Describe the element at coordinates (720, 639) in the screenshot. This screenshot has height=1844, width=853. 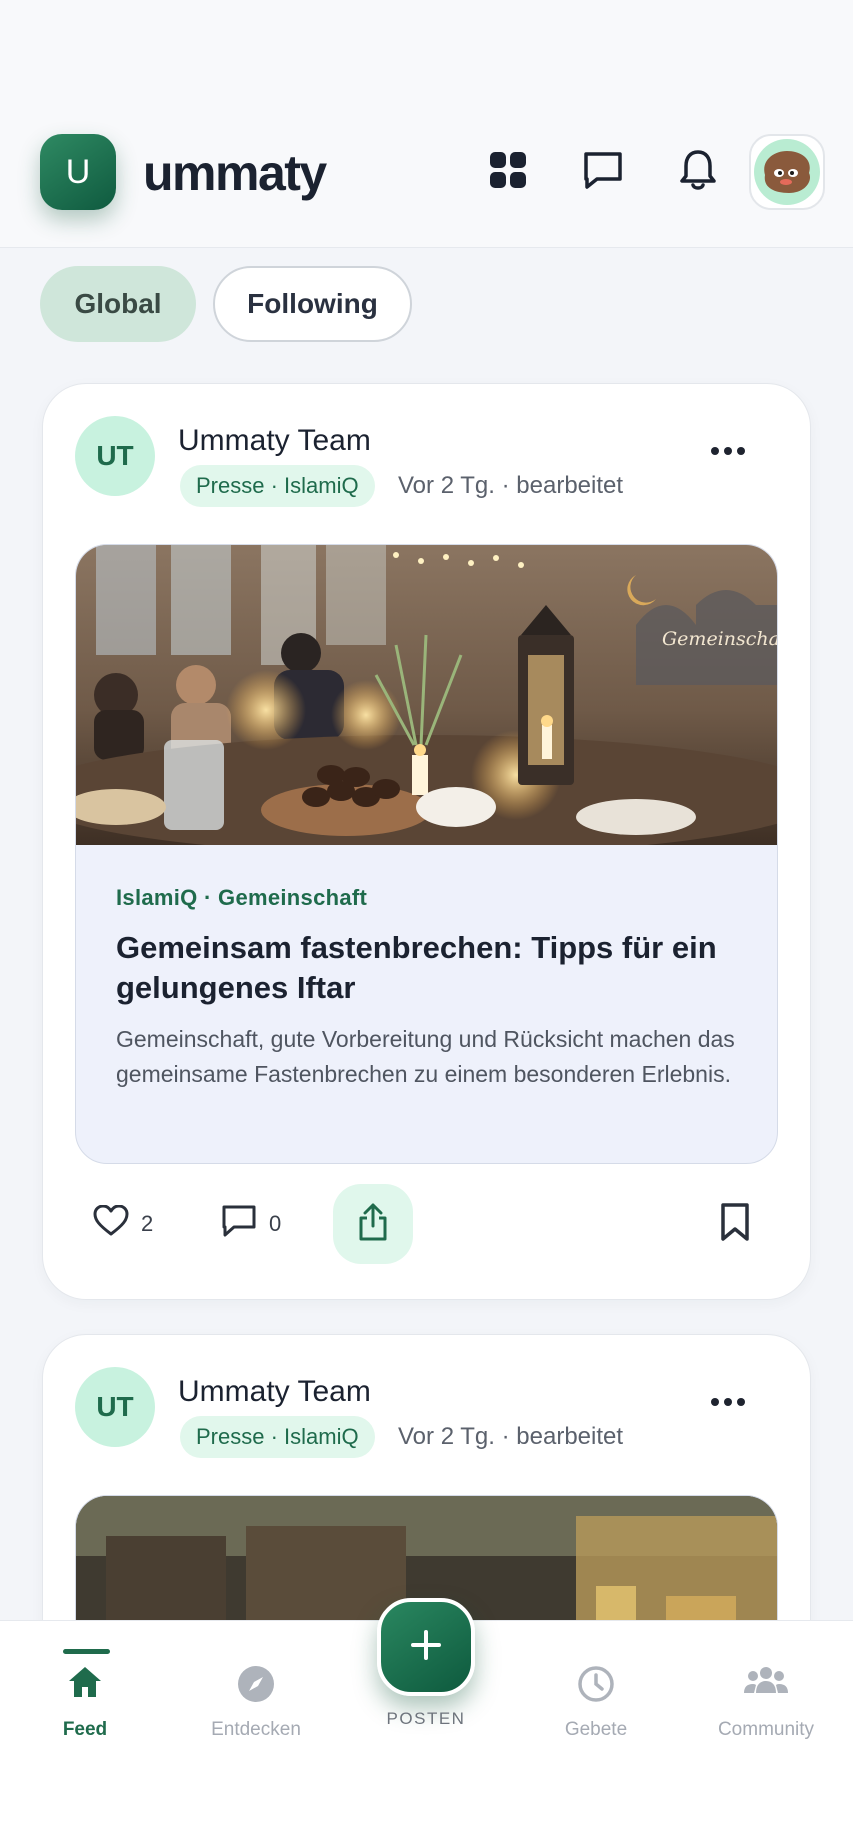
I see `image-banner-text: Gemeinschaft Stärkt Uns` at that location.